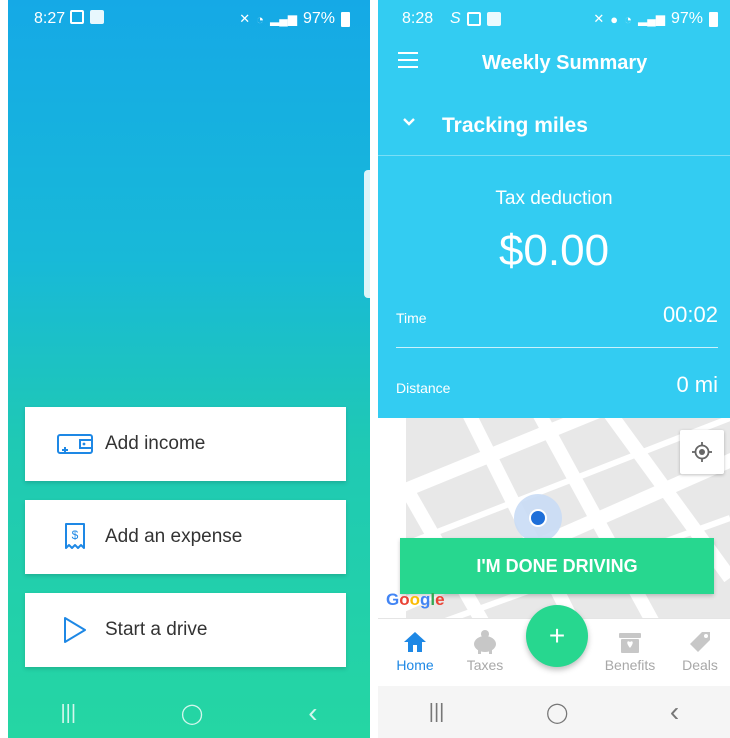 This screenshot has width=730, height=738. Describe the element at coordinates (189, 20) in the screenshot. I see `status-bar: 8:27 ✕ ◔ ▂▄▆ 97%` at that location.